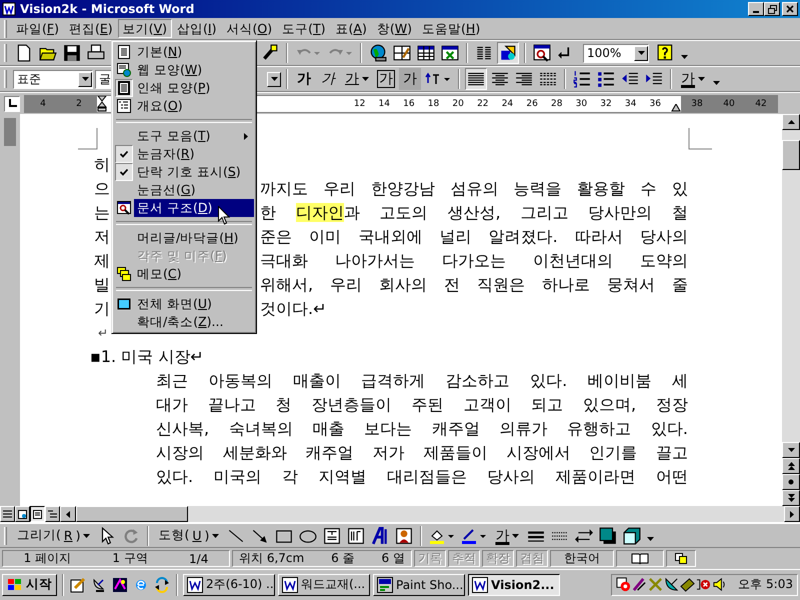 The width and height of the screenshot is (800, 600). What do you see at coordinates (451, 28) in the screenshot?
I see `menu-item: 도움말(H)` at bounding box center [451, 28].